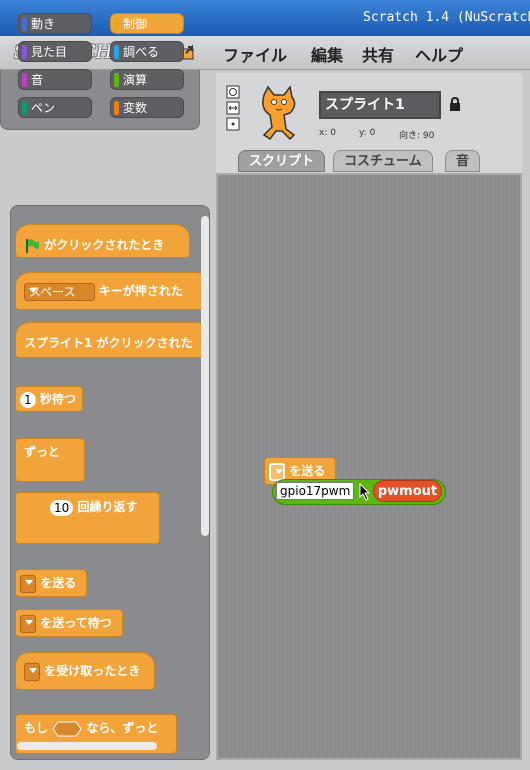 Image resolution: width=530 pixels, height=770 pixels. Describe the element at coordinates (108, 343) in the screenshot. I see `block-label: スプライト1 がクリックされた` at that location.